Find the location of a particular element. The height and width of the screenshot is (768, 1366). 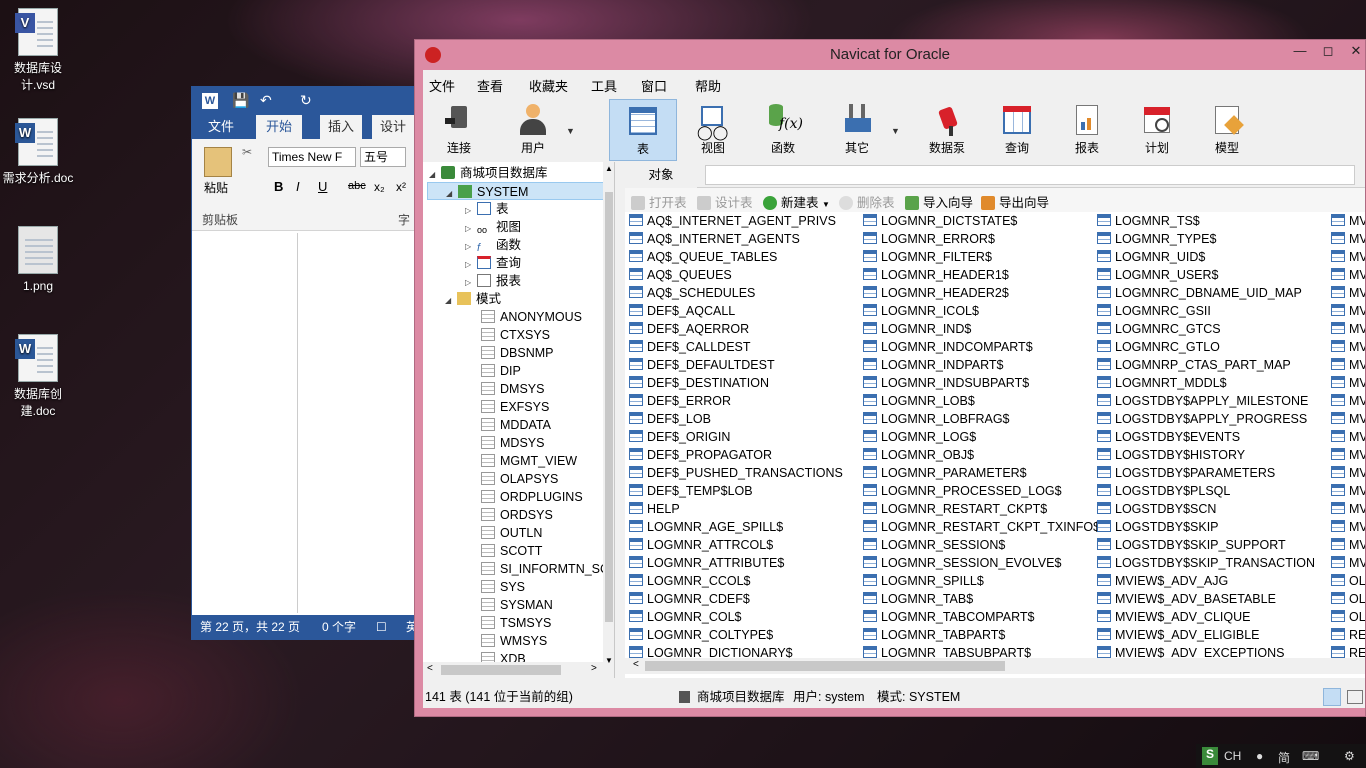

table-list-item: DEF$_ORIGIN is located at coordinates (736, 437).